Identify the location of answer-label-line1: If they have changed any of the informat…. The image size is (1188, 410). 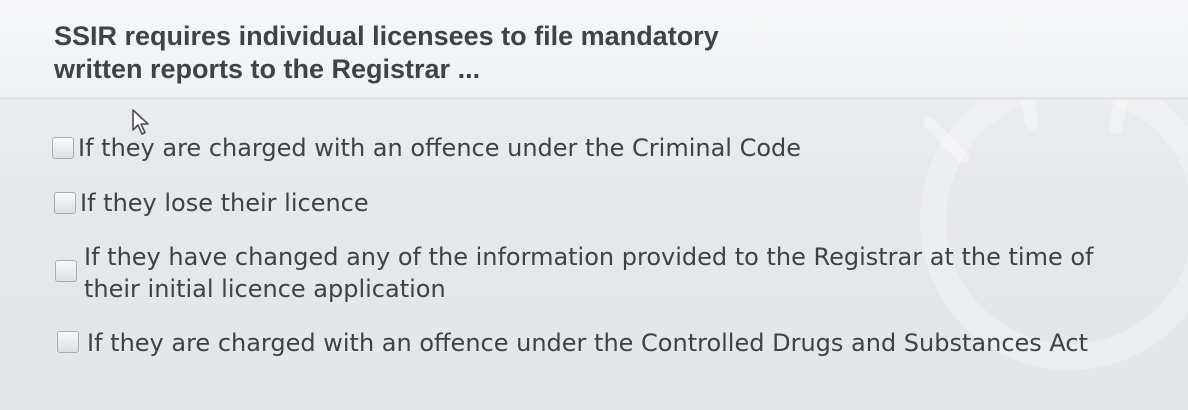
(589, 257).